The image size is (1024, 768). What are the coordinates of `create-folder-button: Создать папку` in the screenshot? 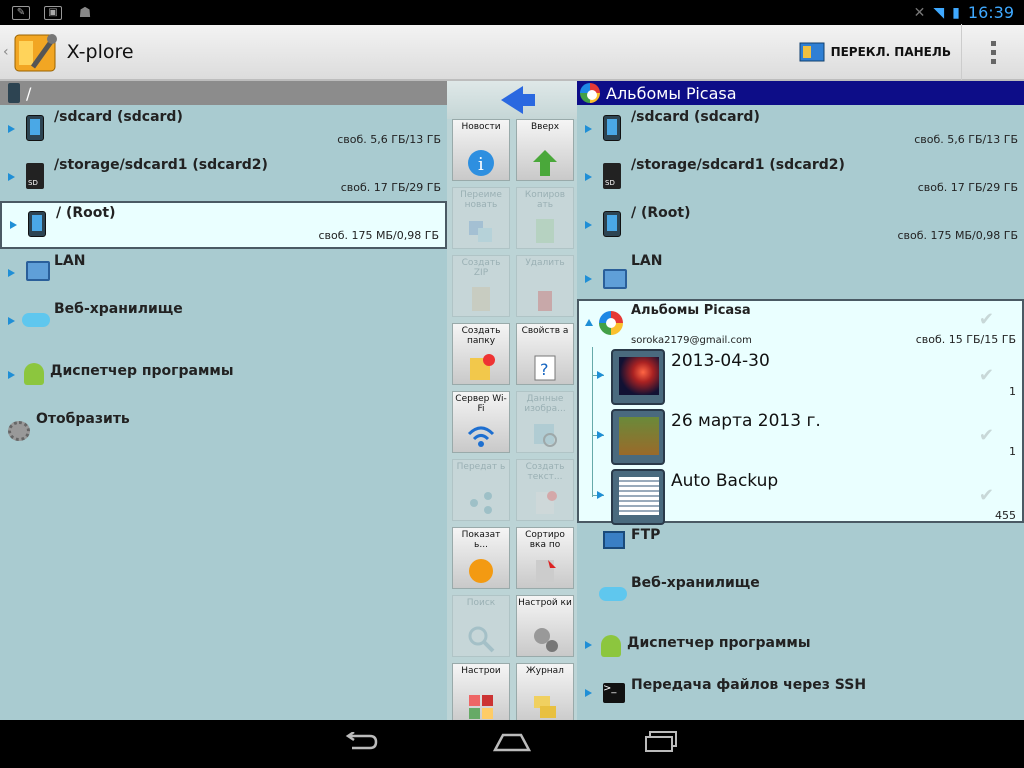 It's located at (481, 354).